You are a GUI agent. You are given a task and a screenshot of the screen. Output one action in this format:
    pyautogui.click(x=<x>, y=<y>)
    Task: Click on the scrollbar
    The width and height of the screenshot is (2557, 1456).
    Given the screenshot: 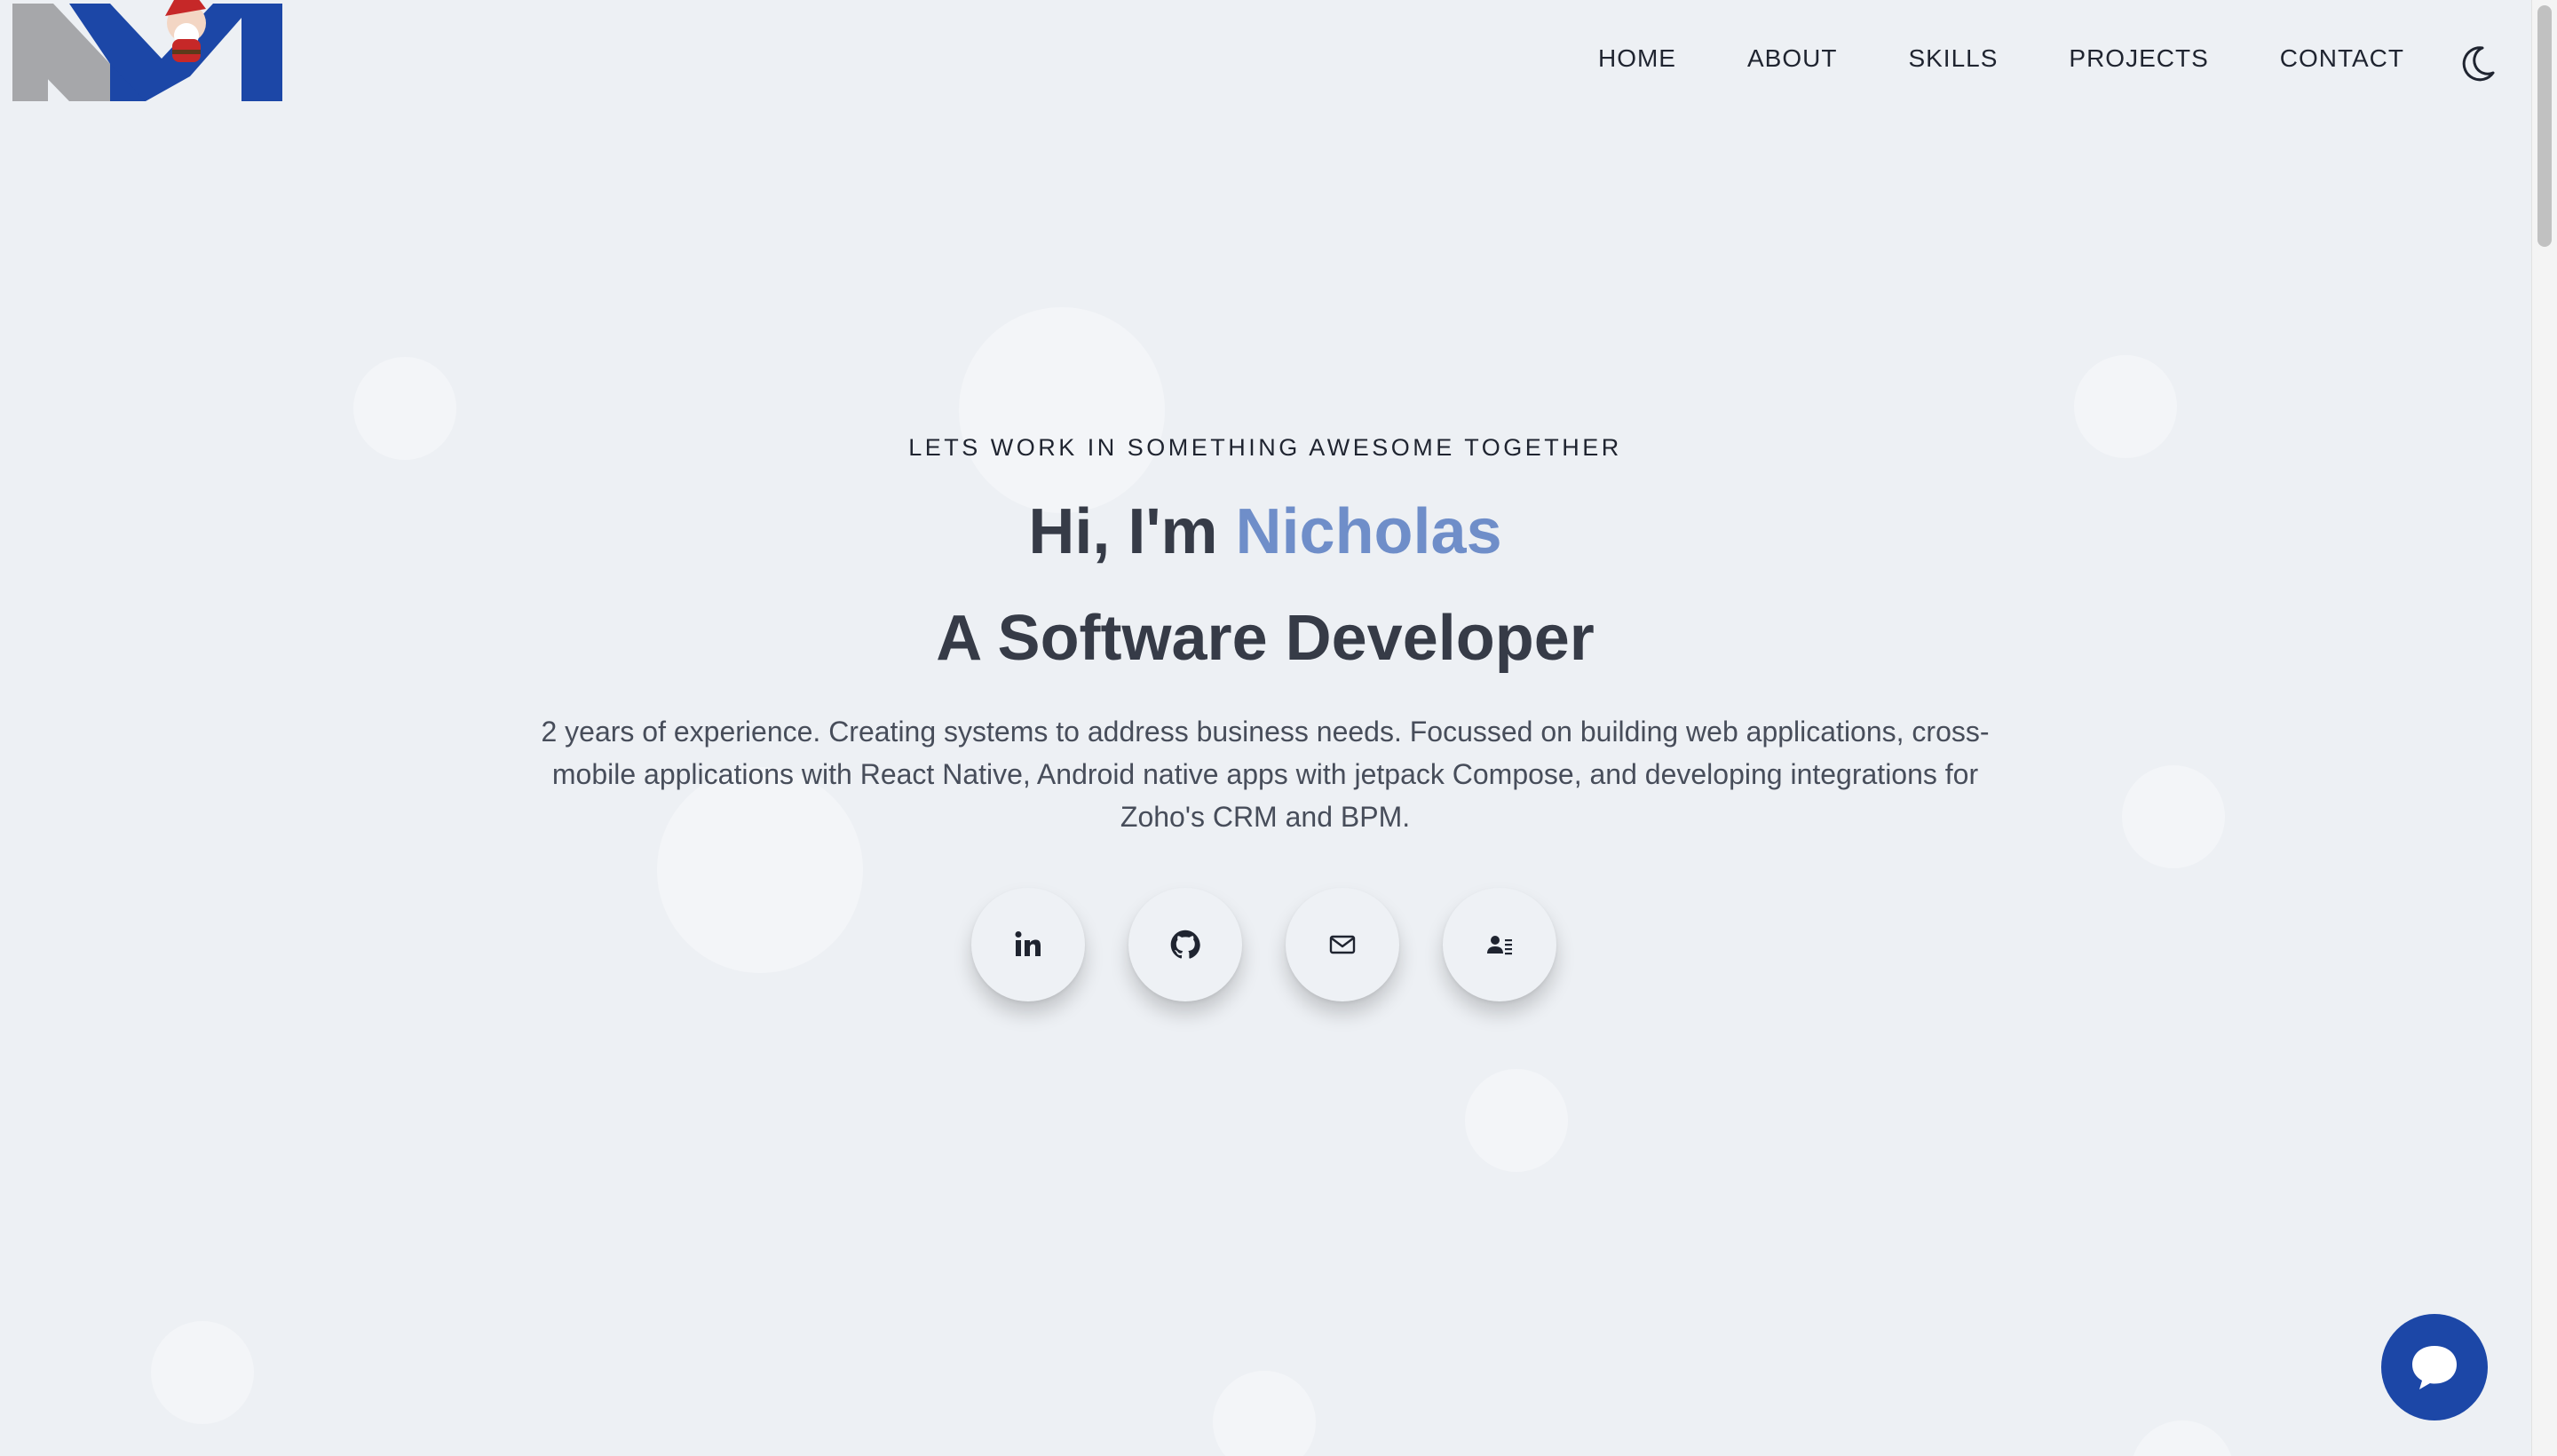 What is the action you would take?
    pyautogui.click(x=2544, y=728)
    